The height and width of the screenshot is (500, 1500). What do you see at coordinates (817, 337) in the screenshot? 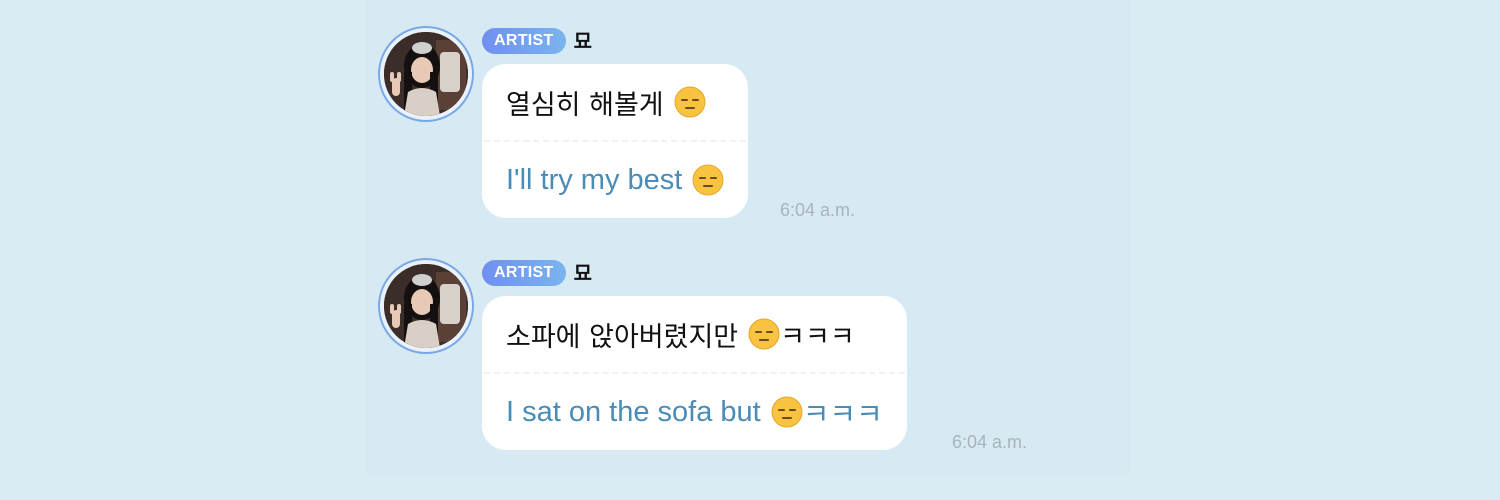
I see `original-text-suffix: ㅋㅋㅋ` at bounding box center [817, 337].